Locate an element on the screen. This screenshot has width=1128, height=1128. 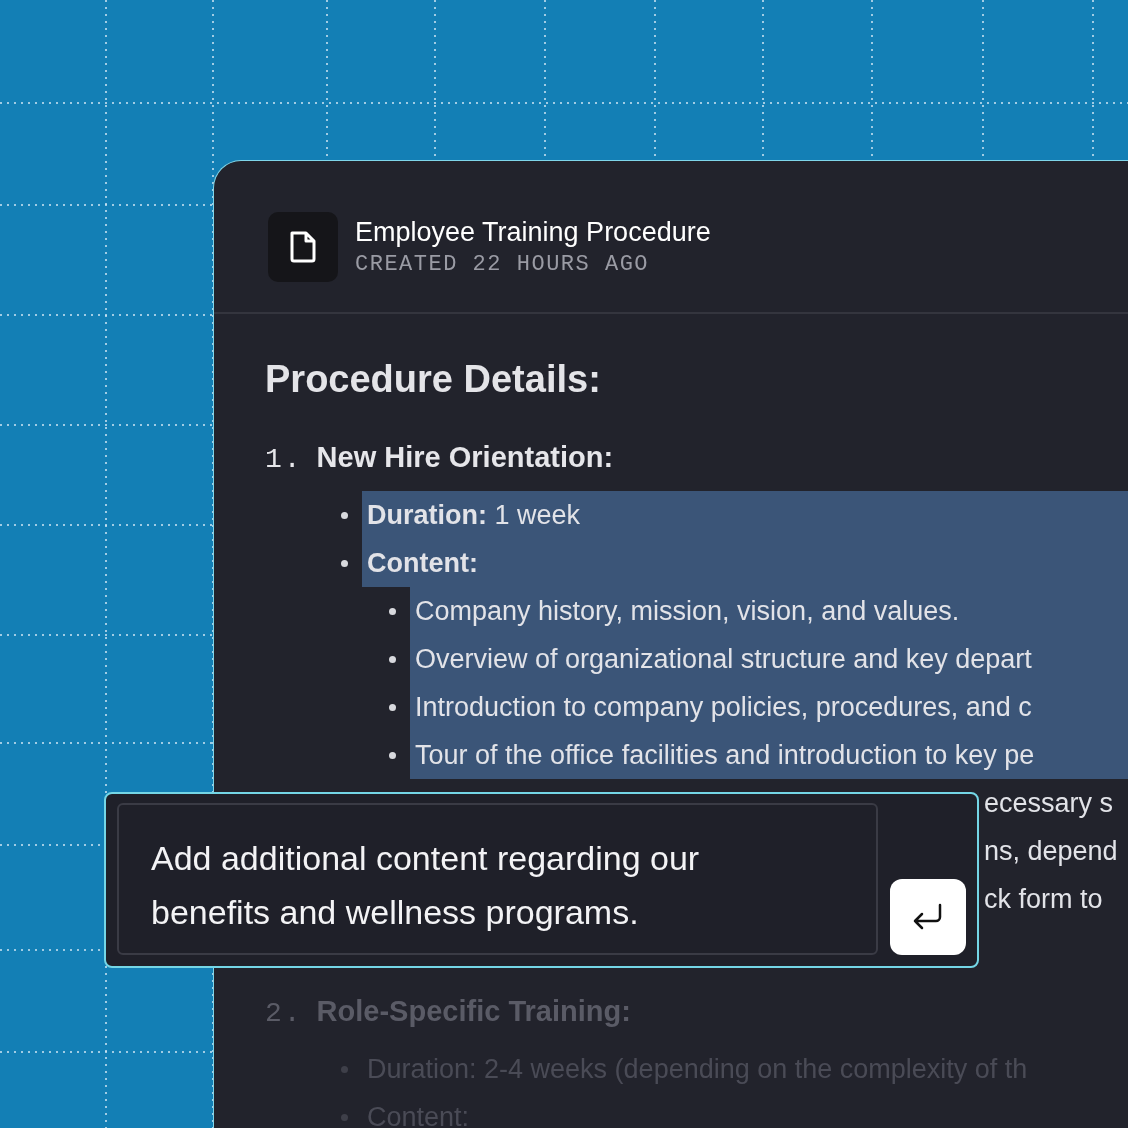
list-item-text: Introduction to company policies, procedures, and c is located at coordinates (723, 707).